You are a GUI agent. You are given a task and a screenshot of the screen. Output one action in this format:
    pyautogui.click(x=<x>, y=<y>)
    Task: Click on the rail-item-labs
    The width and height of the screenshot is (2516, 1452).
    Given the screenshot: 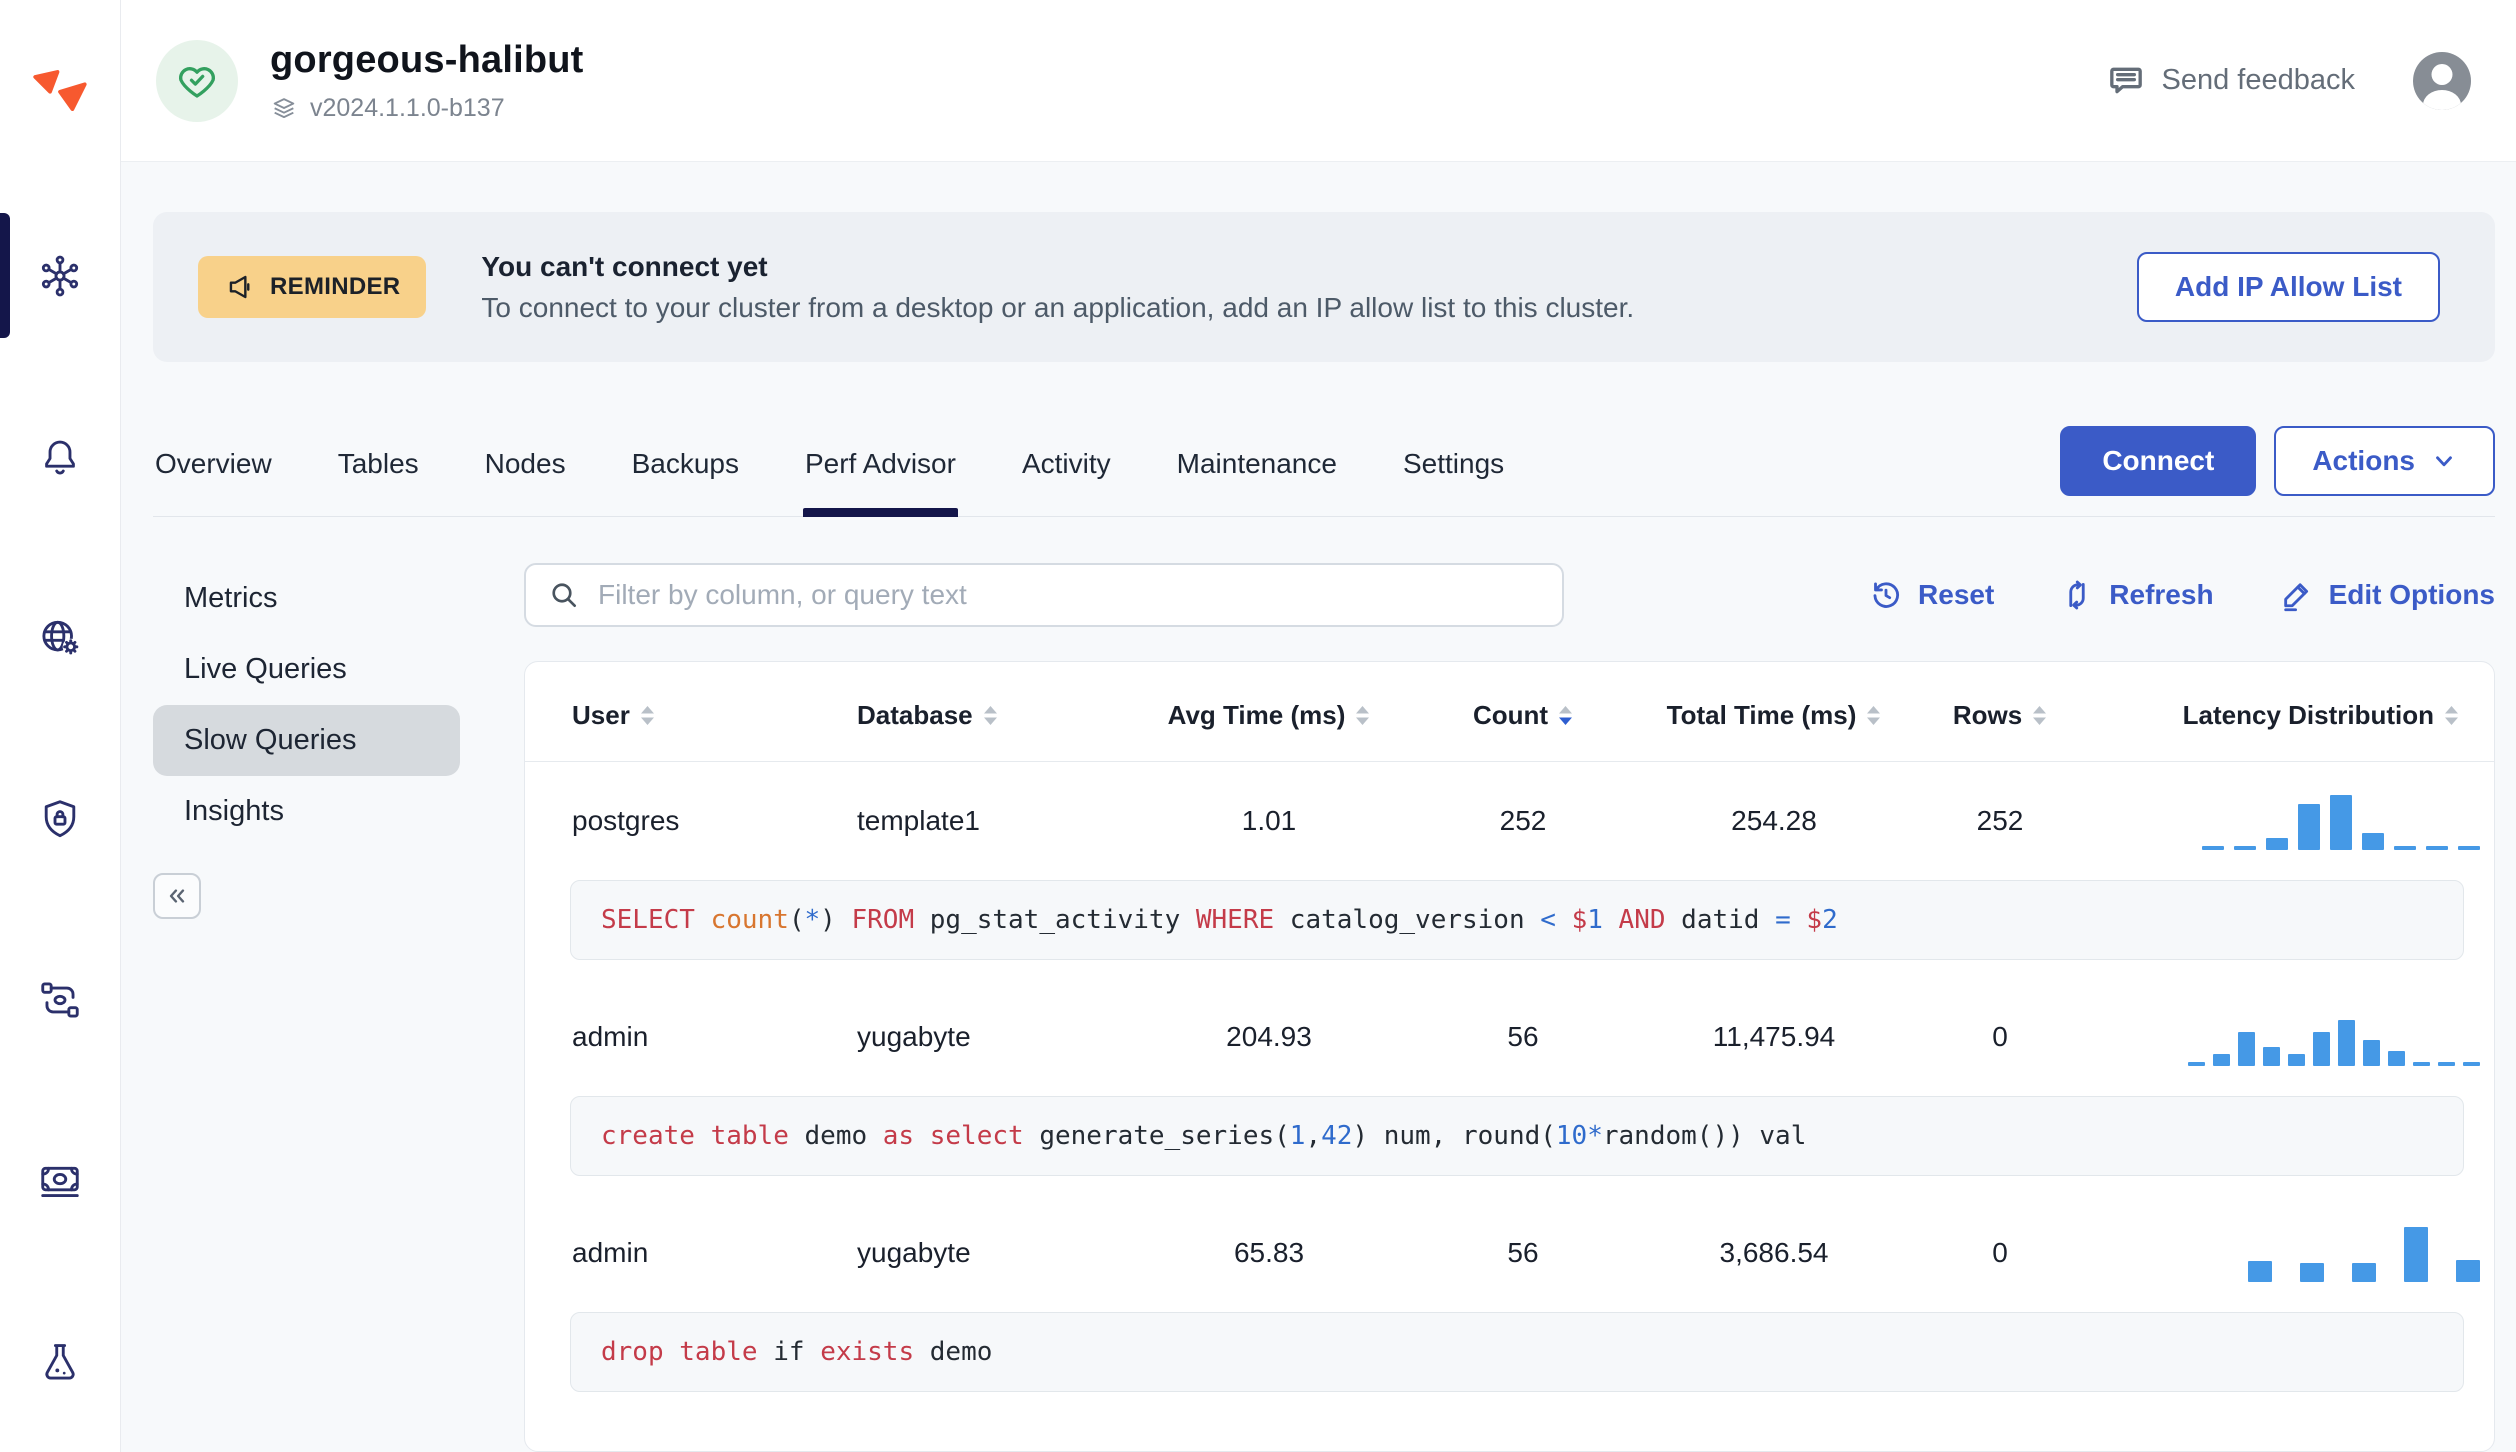 What is the action you would take?
    pyautogui.click(x=60, y=1361)
    